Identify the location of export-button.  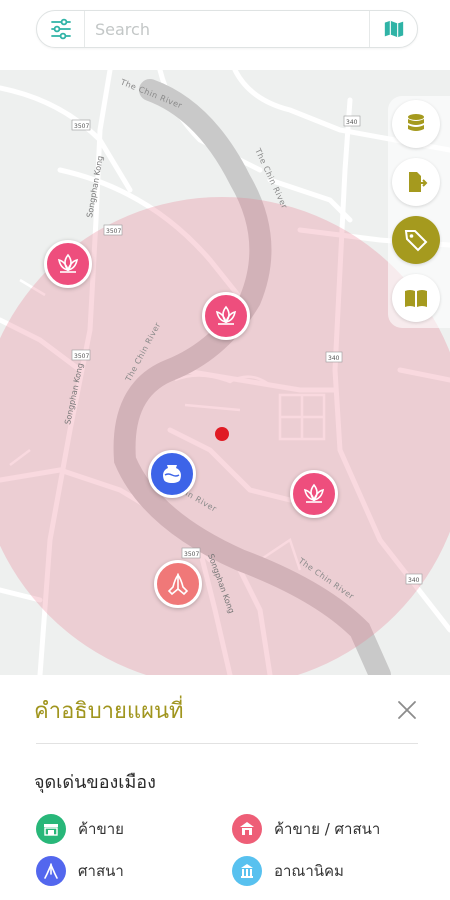
(416, 182).